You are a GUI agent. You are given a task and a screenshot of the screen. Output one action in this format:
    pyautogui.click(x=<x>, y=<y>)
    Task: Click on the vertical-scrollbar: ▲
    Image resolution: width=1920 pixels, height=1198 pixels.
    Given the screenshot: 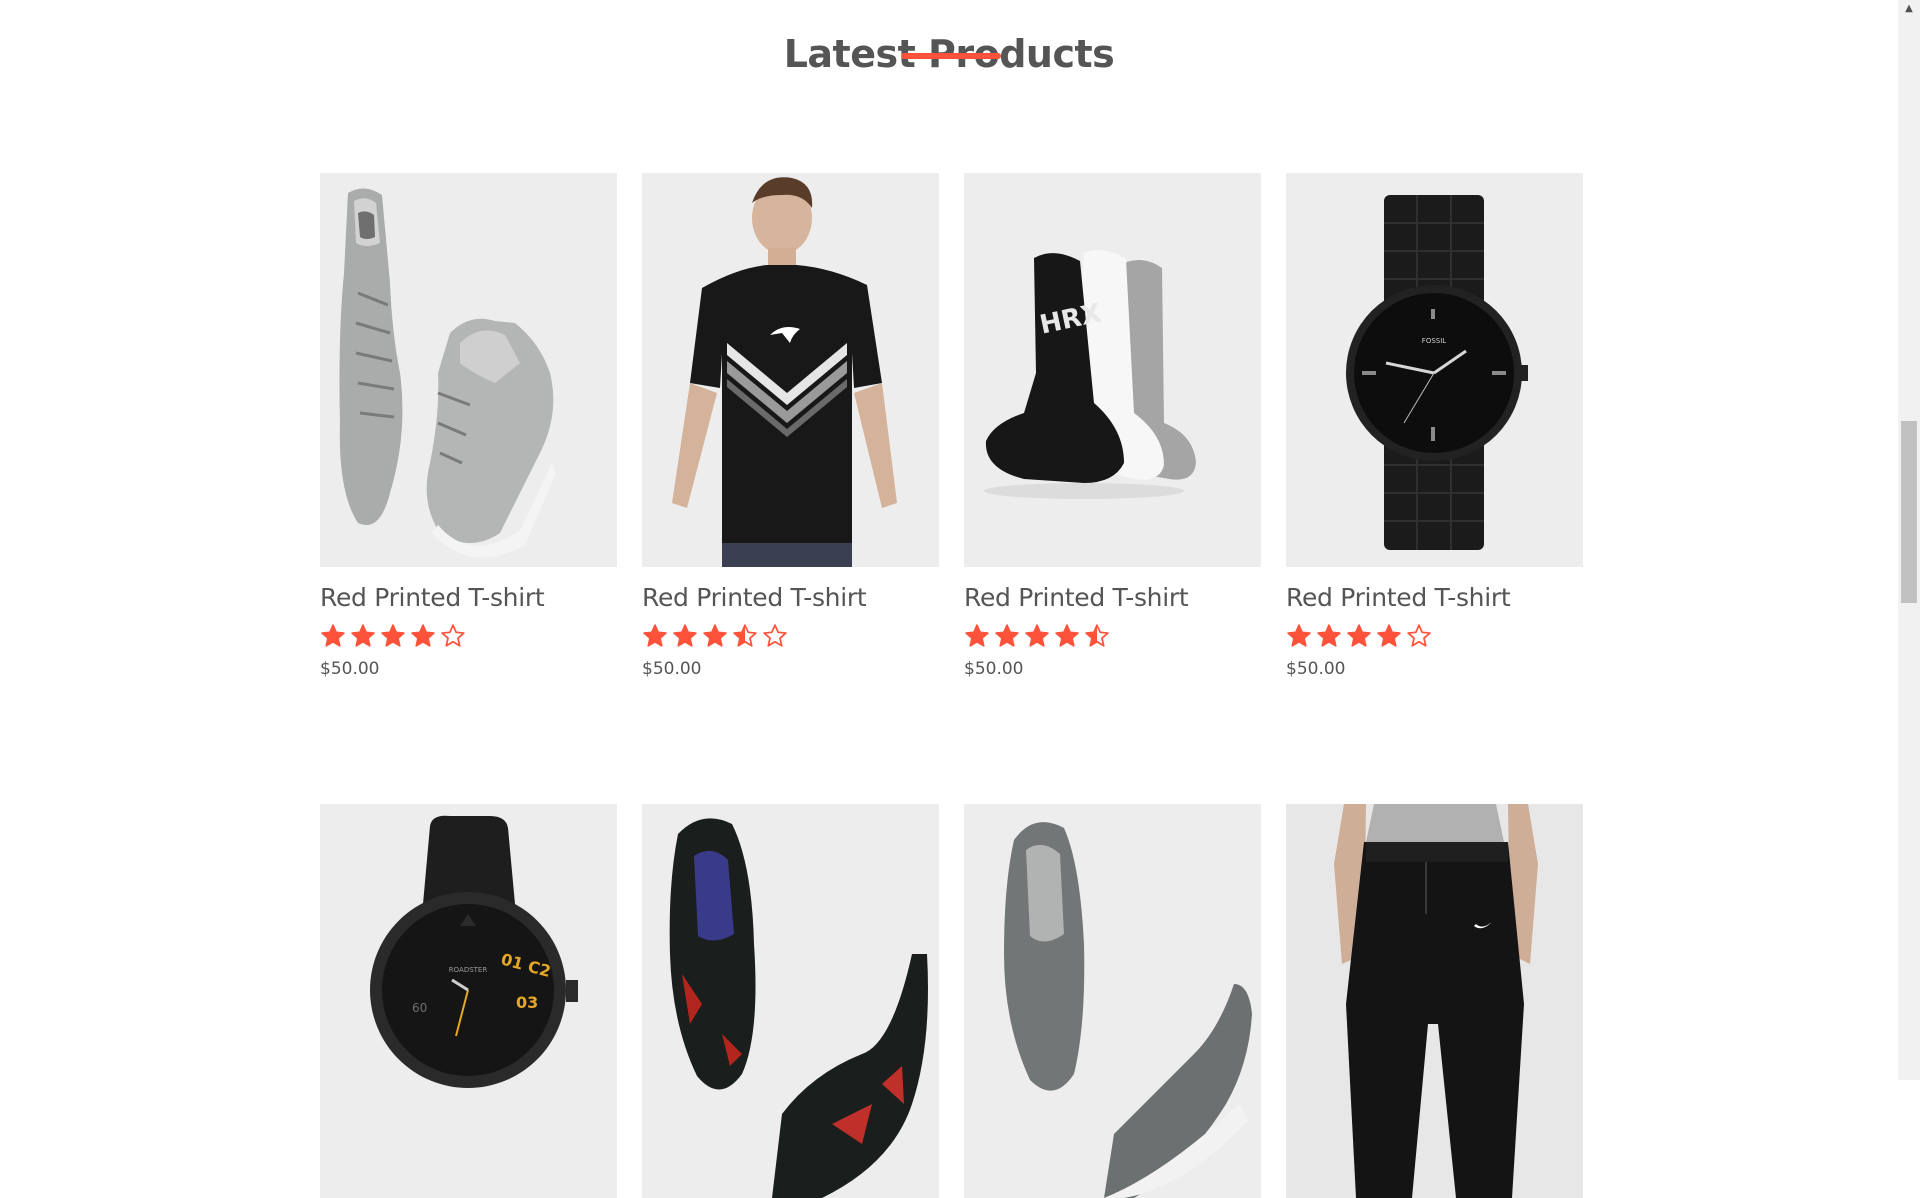 What is the action you would take?
    pyautogui.click(x=1909, y=540)
    